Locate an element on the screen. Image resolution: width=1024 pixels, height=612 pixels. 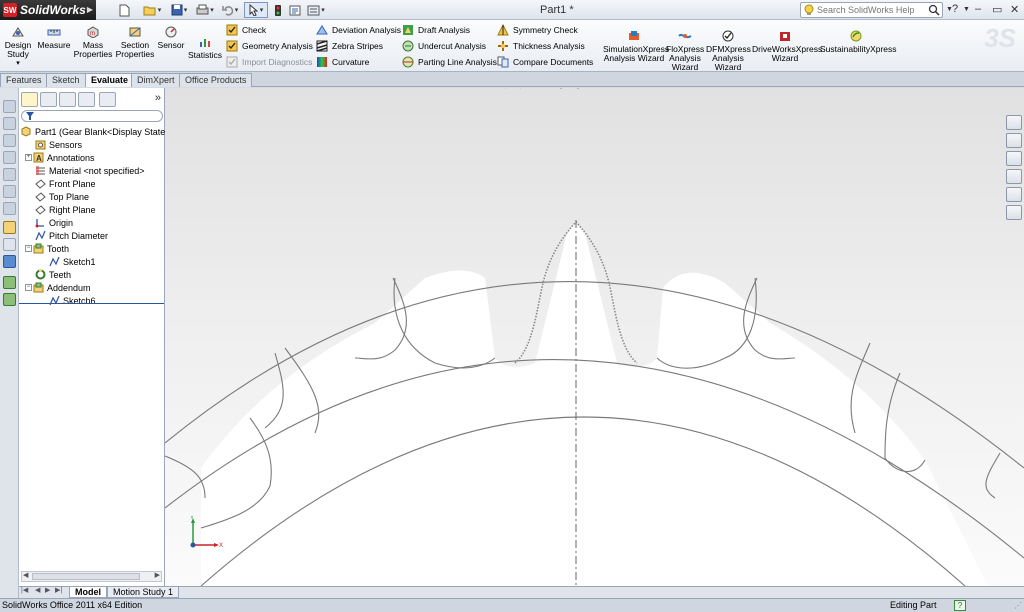
tree-item-teeth: Teeth is located at coordinates (53, 274).